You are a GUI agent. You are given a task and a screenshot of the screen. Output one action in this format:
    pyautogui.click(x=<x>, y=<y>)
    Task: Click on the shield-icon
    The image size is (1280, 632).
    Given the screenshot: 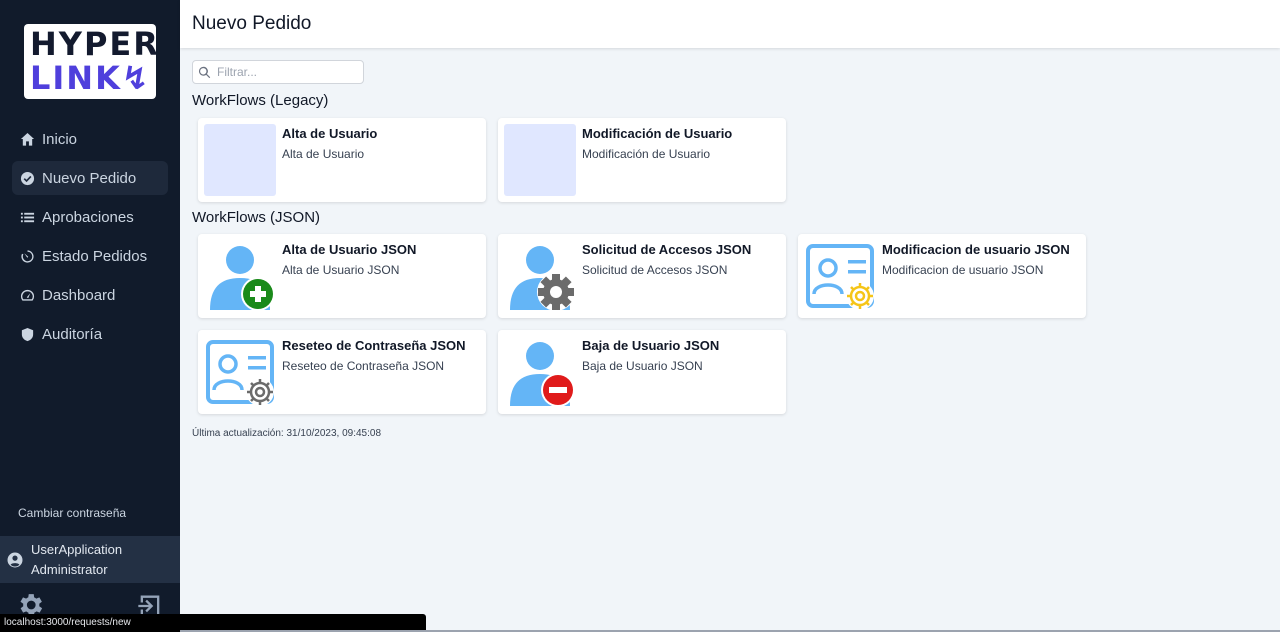 What is the action you would take?
    pyautogui.click(x=27, y=334)
    